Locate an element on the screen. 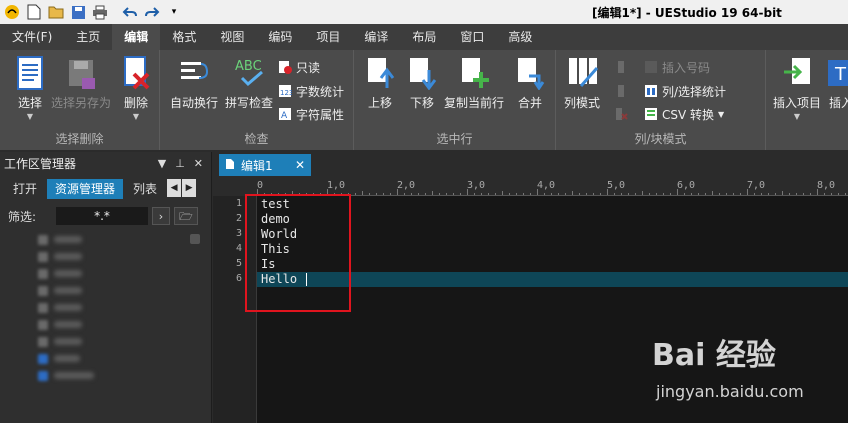 The width and height of the screenshot is (848, 423). char-props-button: A 字符属性 is located at coordinates (311, 114).